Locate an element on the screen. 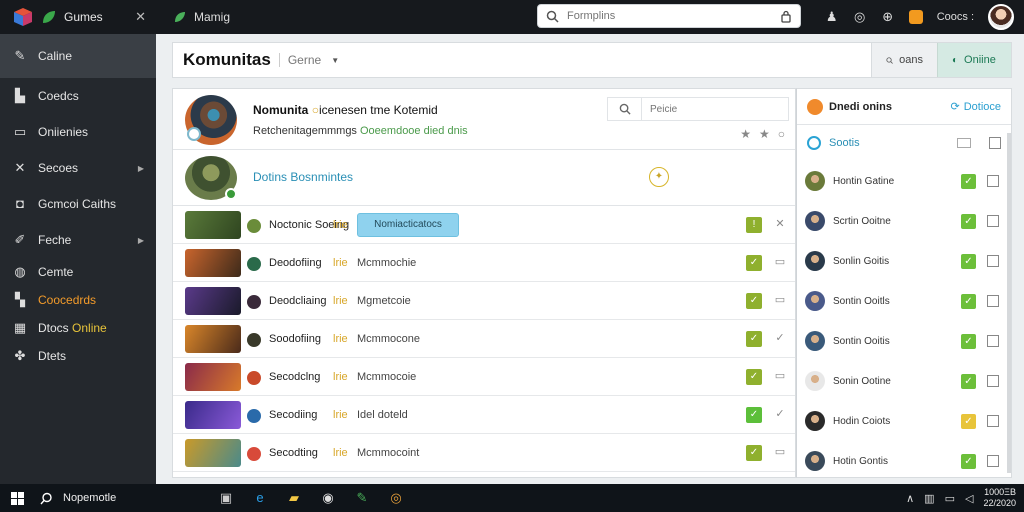 This screenshot has height=512, width=1024. chrome-icon: ◎ is located at coordinates (396, 498).